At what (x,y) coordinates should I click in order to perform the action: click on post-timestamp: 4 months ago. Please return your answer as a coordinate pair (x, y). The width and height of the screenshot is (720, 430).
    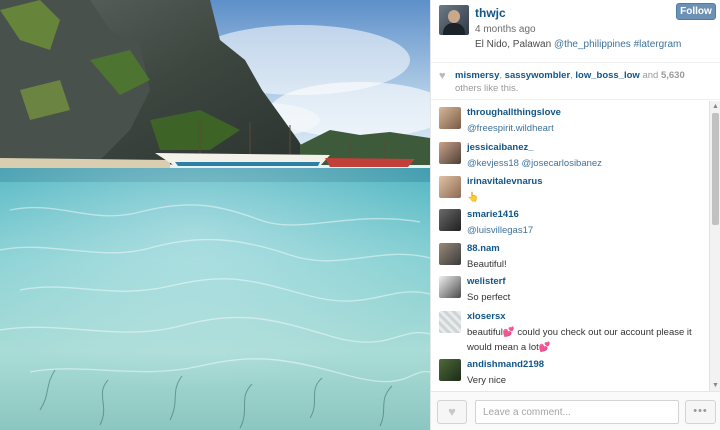
    Looking at the image, I should click on (505, 29).